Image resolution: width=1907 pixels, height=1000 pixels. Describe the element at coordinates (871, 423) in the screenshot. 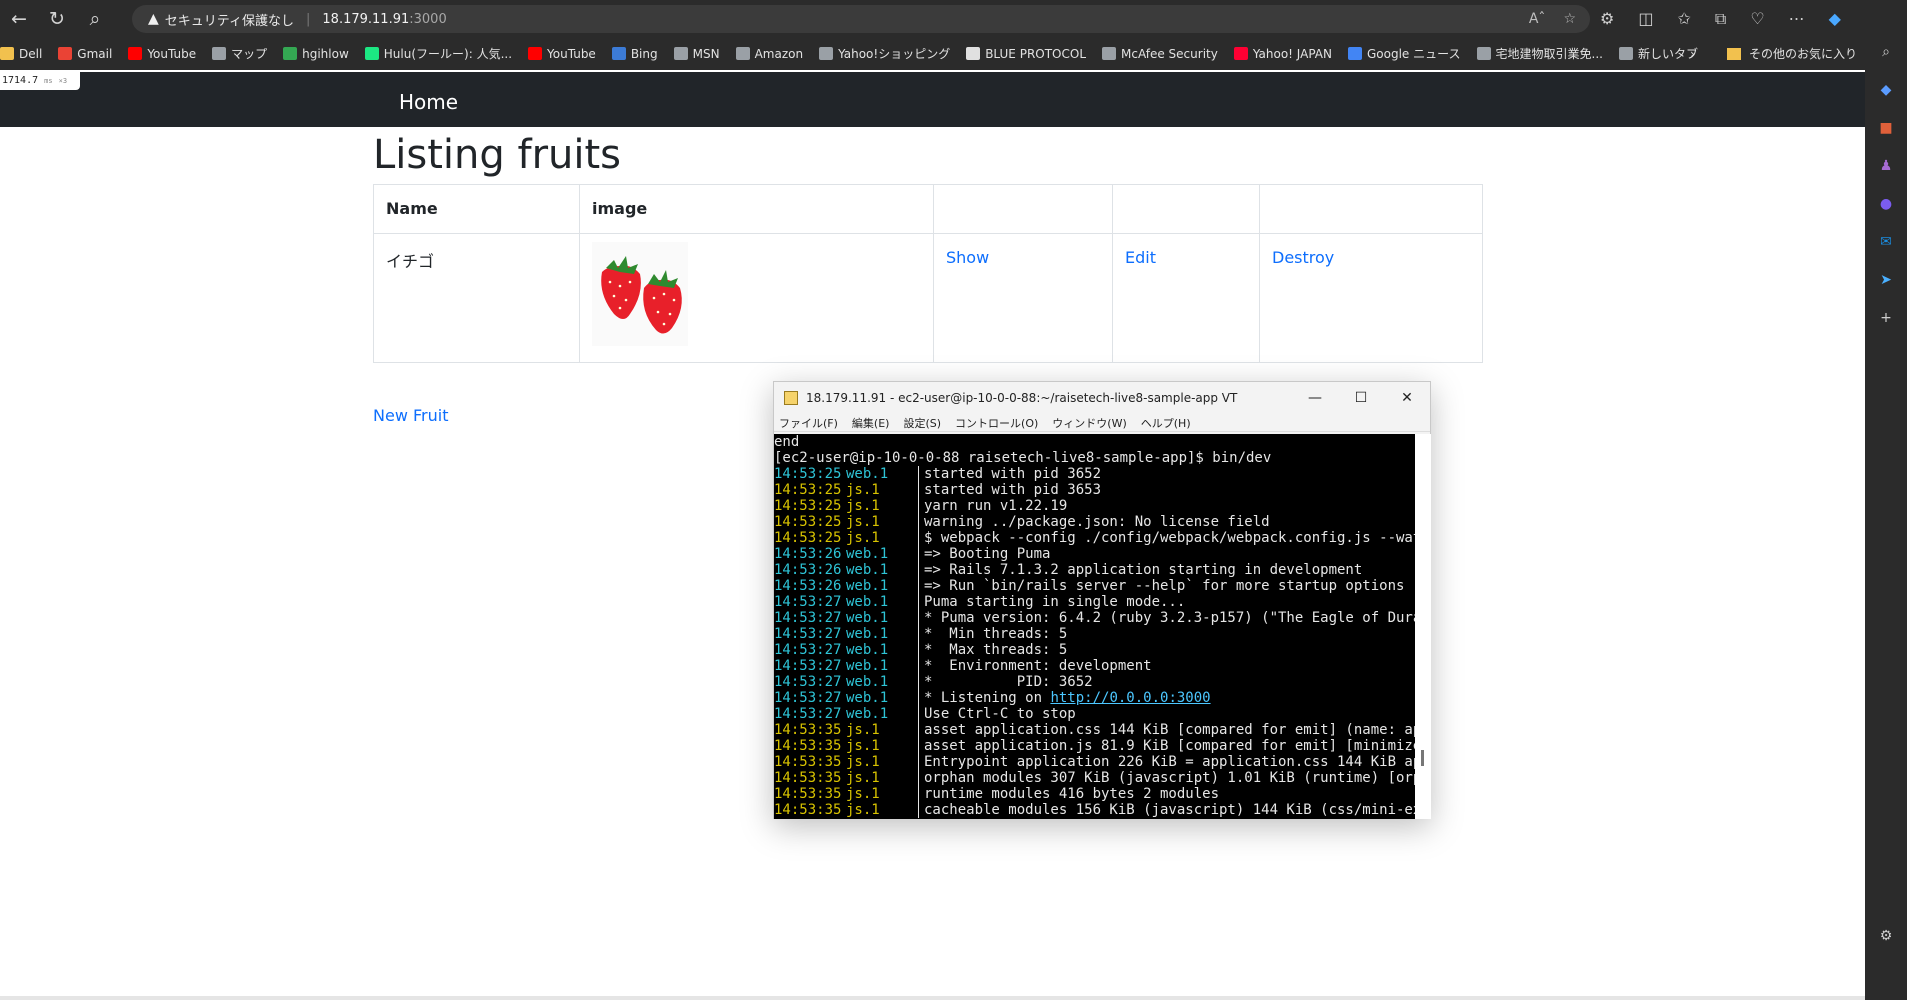

I see `terminal-menu-item: 編集(E)` at that location.